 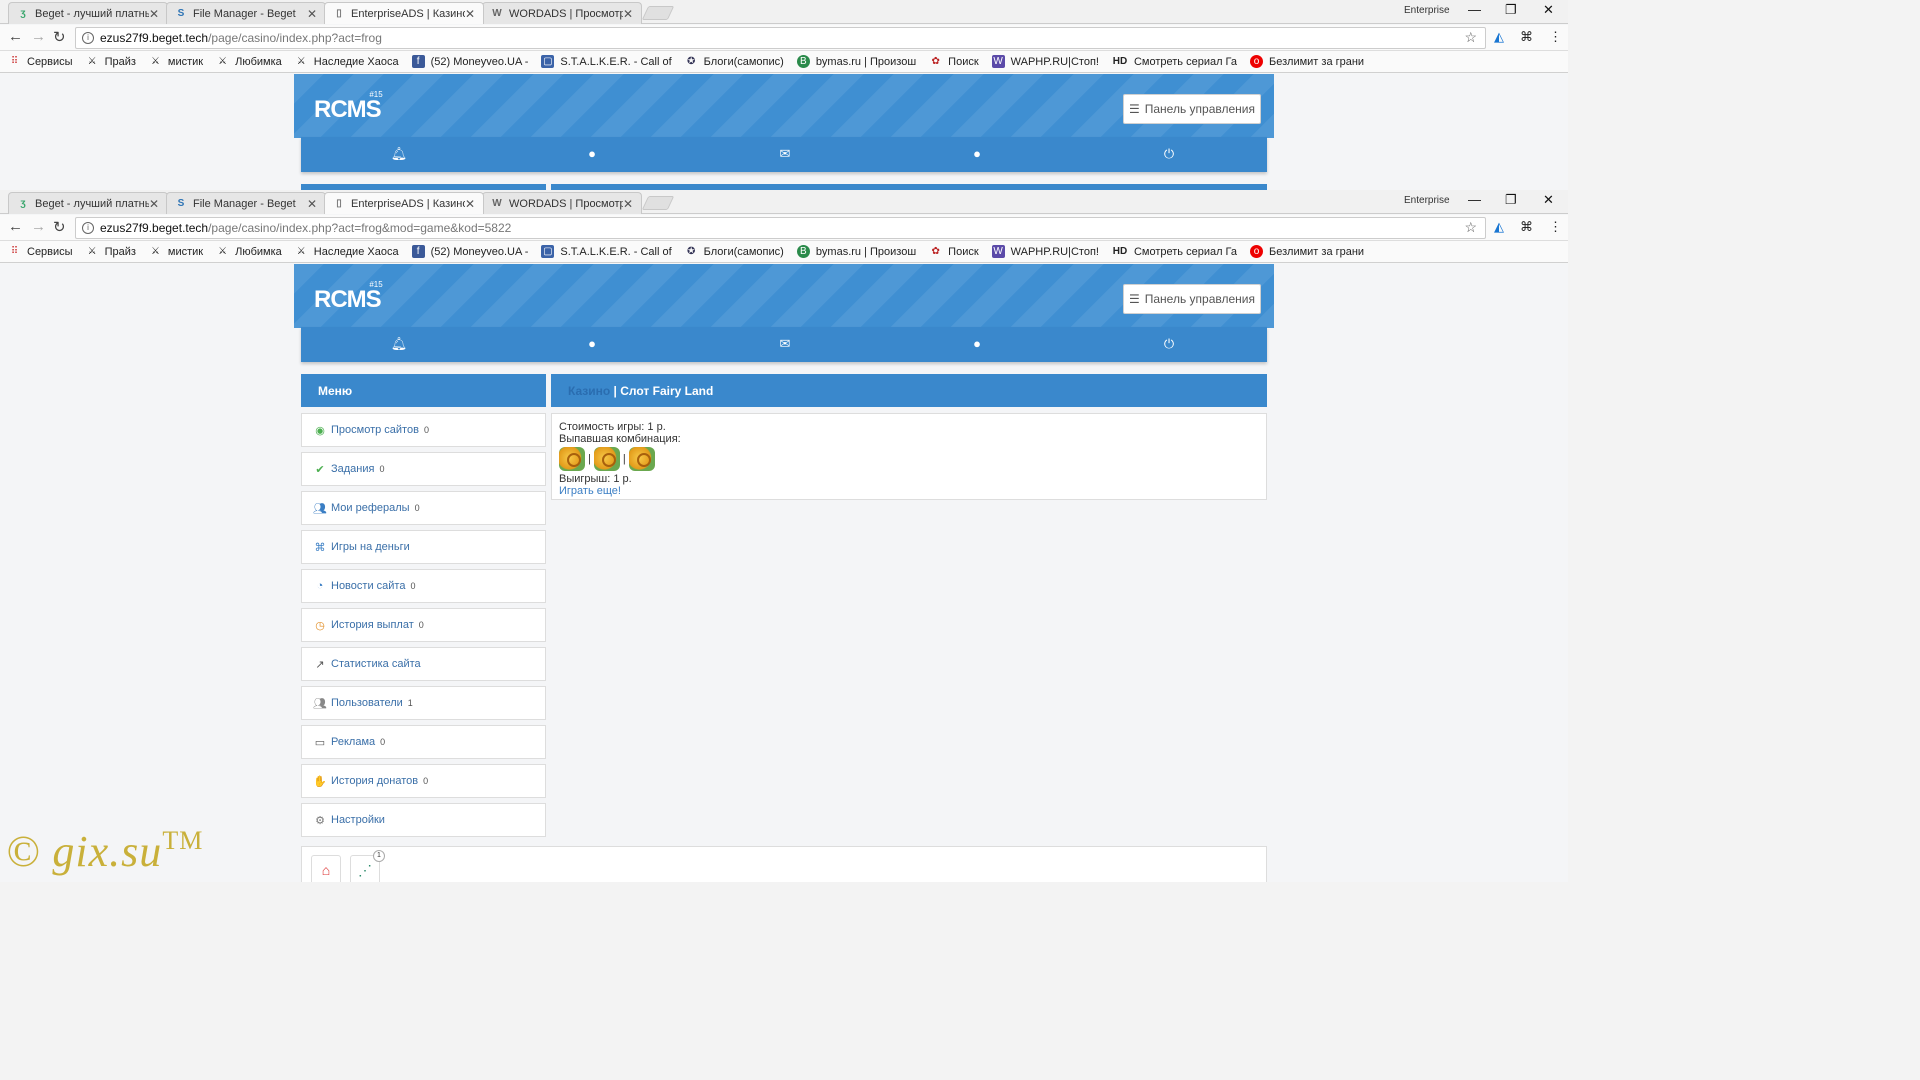 I want to click on hd-icon: HD, so click(x=1120, y=251).